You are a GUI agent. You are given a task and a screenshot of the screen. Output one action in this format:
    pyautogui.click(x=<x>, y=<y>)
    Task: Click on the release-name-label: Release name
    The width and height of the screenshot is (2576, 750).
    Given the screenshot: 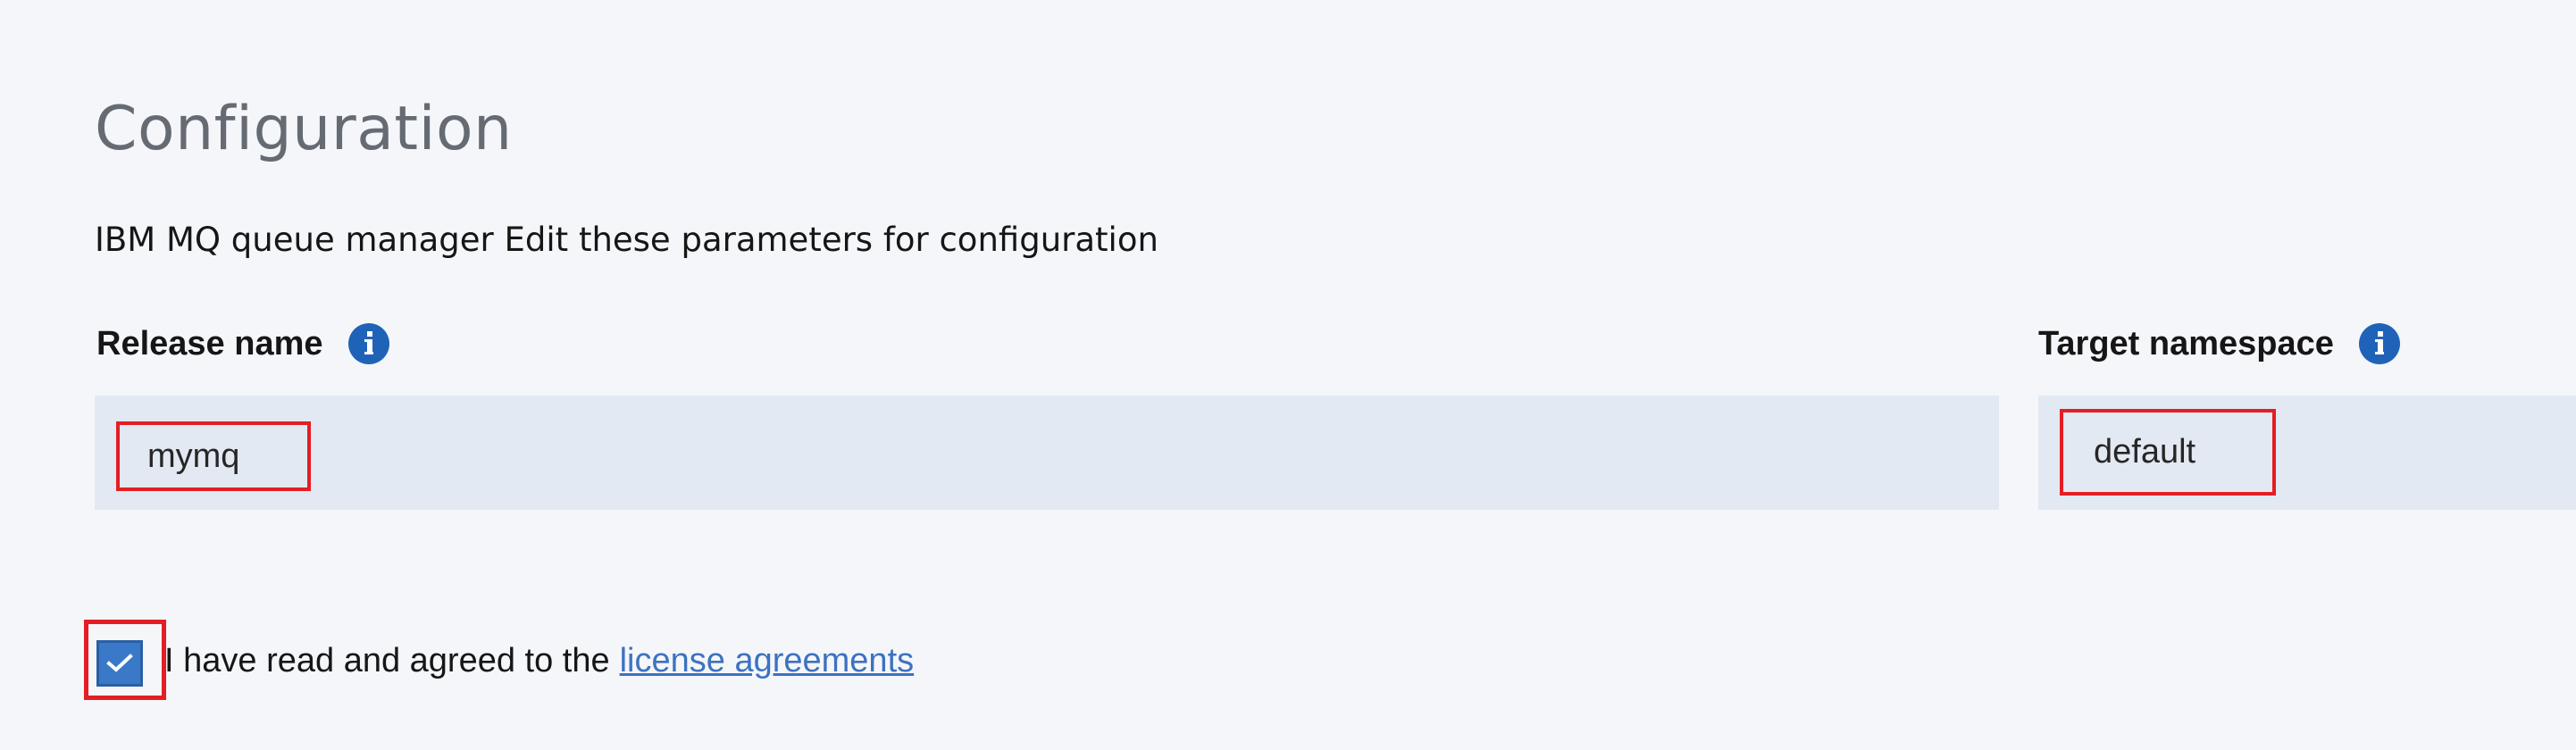 What is the action you would take?
    pyautogui.click(x=243, y=344)
    